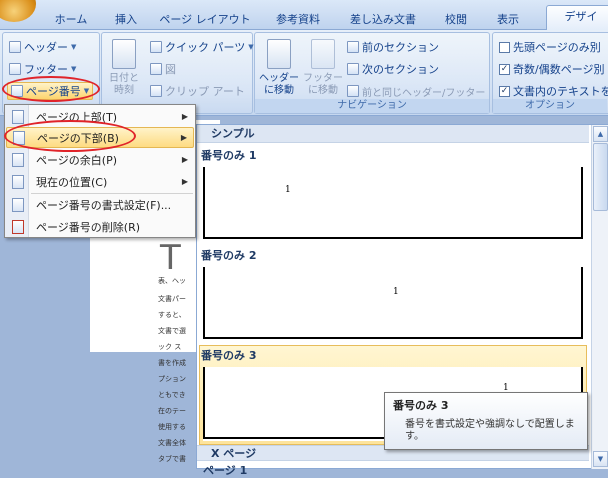  I want to click on odd-even-checkbox: ✓ 奇数/偶数ページ別, so click(552, 69).